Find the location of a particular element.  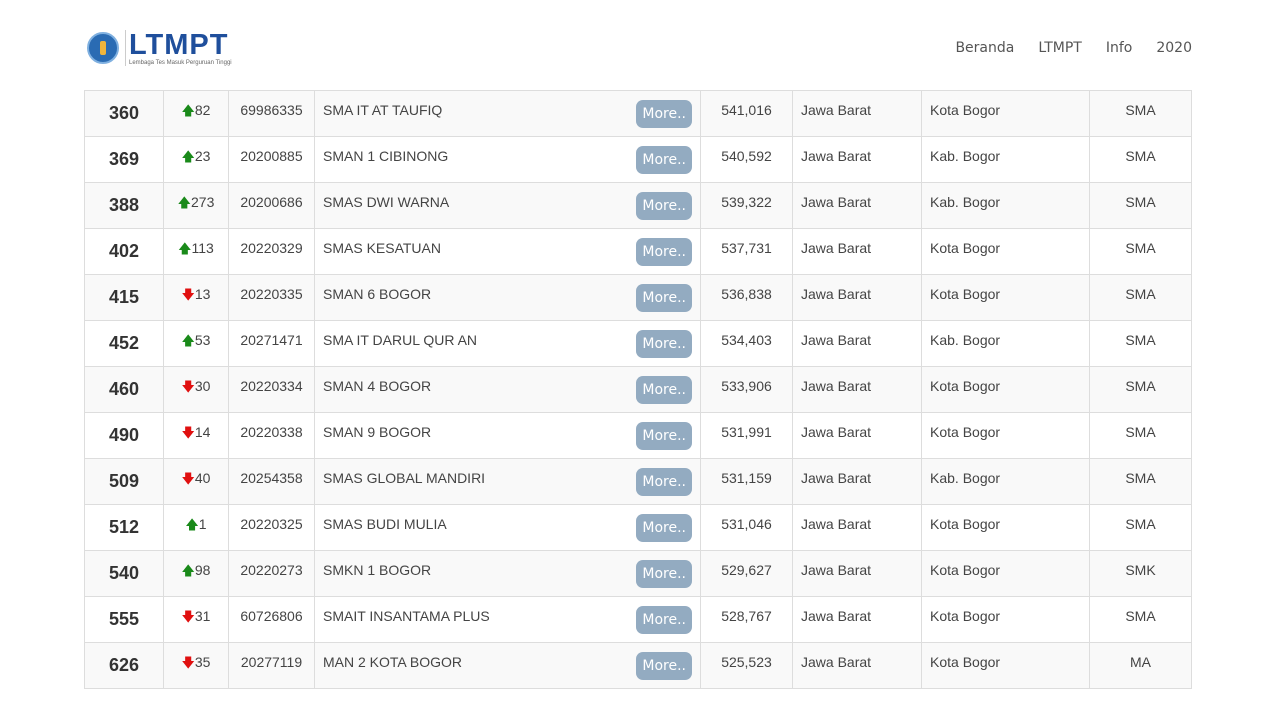

score-cell: 531,046 is located at coordinates (746, 527).